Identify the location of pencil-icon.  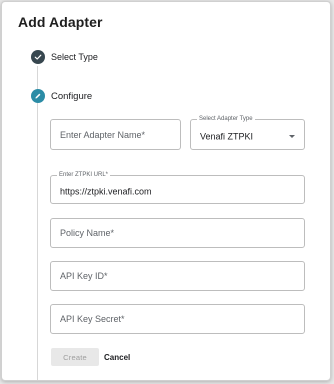
(38, 96).